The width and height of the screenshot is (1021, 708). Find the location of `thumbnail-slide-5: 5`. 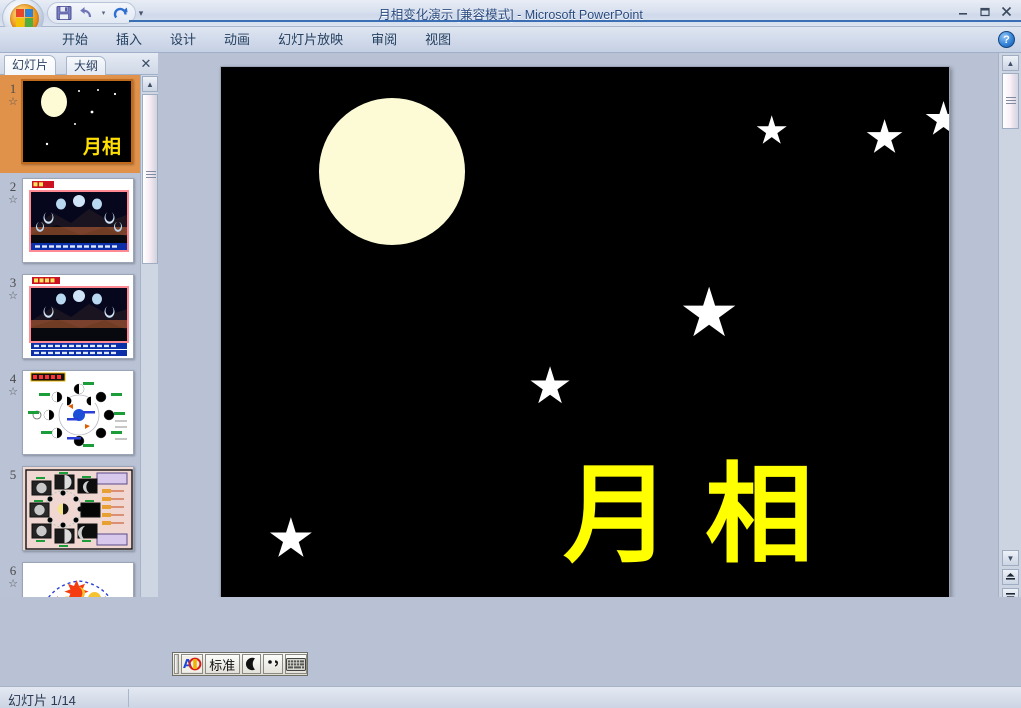

thumbnail-slide-5: 5 is located at coordinates (70, 509).